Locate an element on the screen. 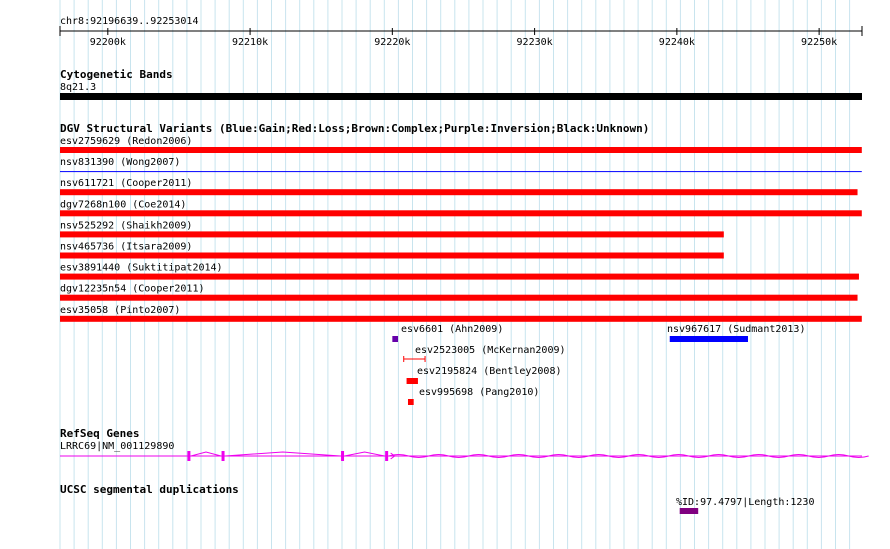 The height and width of the screenshot is (549, 890). dgv-variant-label: esv2759629 (Redon2006) is located at coordinates (126, 141).